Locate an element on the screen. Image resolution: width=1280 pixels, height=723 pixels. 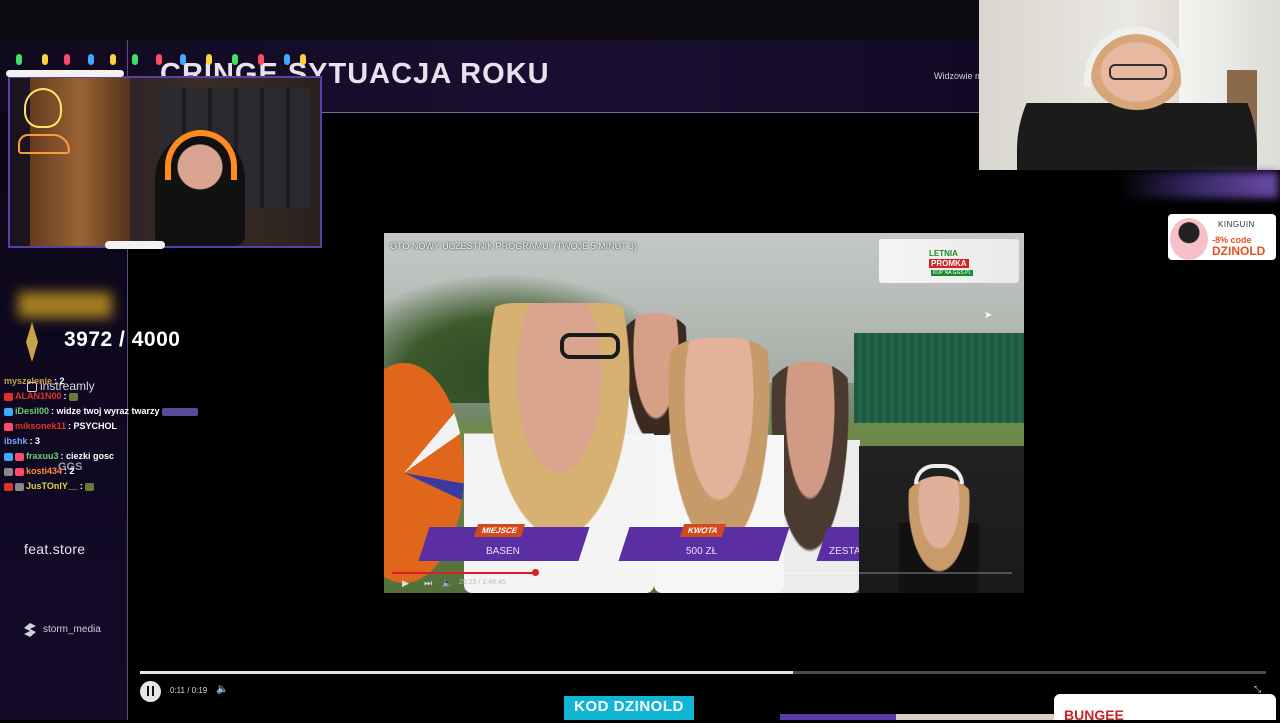
video-time: 25:23 / 1:49:45 is located at coordinates (482, 582).